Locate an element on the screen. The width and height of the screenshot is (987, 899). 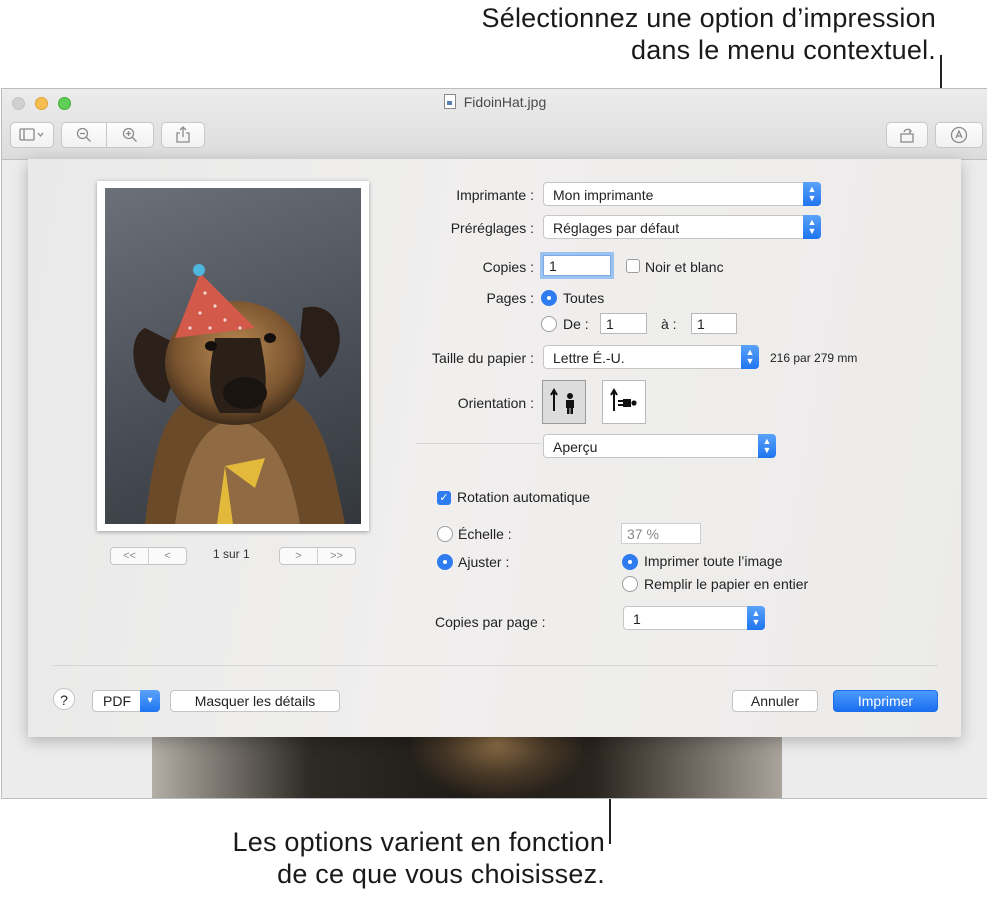
scale-radio is located at coordinates (445, 534).